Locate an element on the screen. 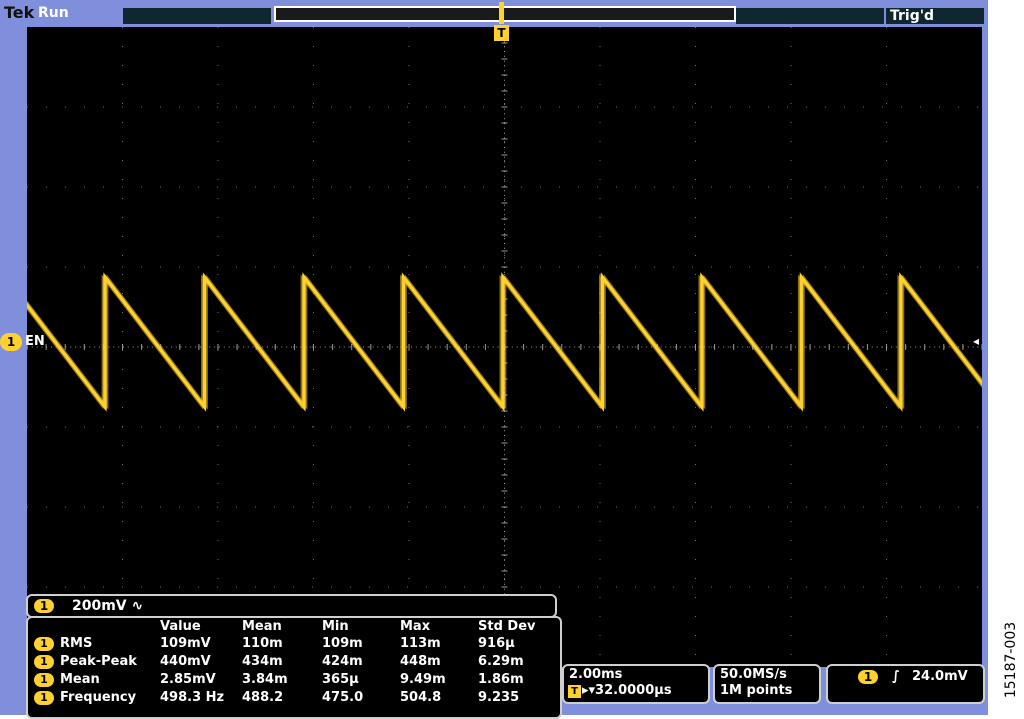  trigger-level: 24.0mV is located at coordinates (940, 676).